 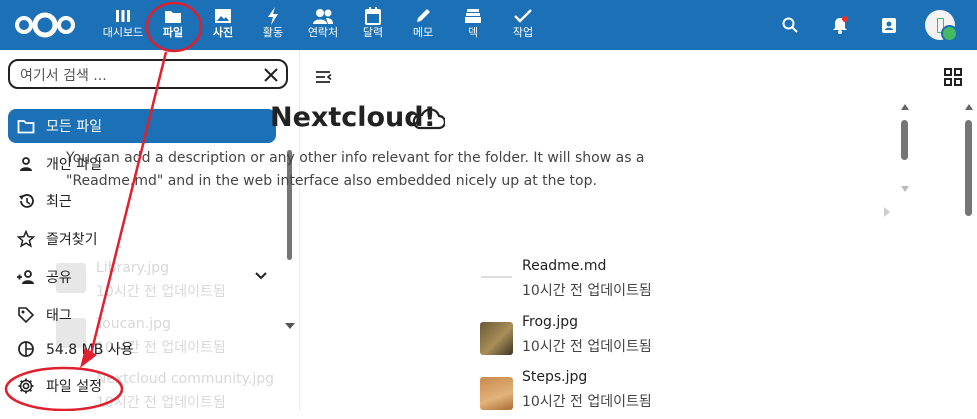 What do you see at coordinates (273, 16) in the screenshot?
I see `activity-icon` at bounding box center [273, 16].